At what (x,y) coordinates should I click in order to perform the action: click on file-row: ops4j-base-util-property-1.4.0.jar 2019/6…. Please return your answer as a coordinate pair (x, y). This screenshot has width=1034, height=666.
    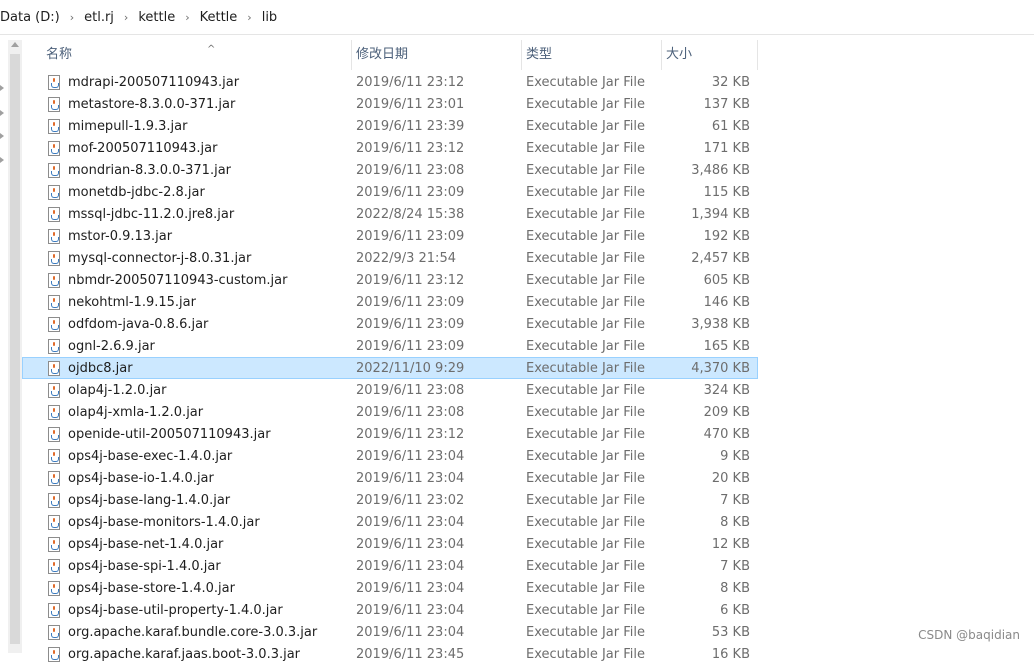
    Looking at the image, I should click on (390, 610).